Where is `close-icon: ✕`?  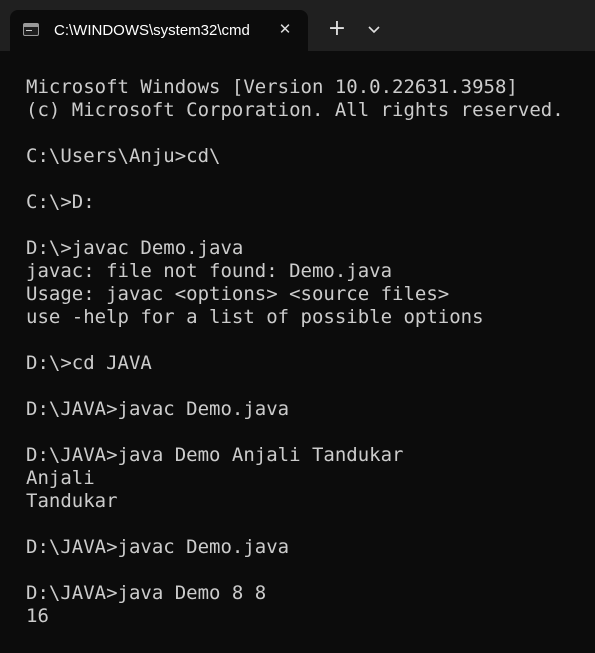 close-icon: ✕ is located at coordinates (285, 29).